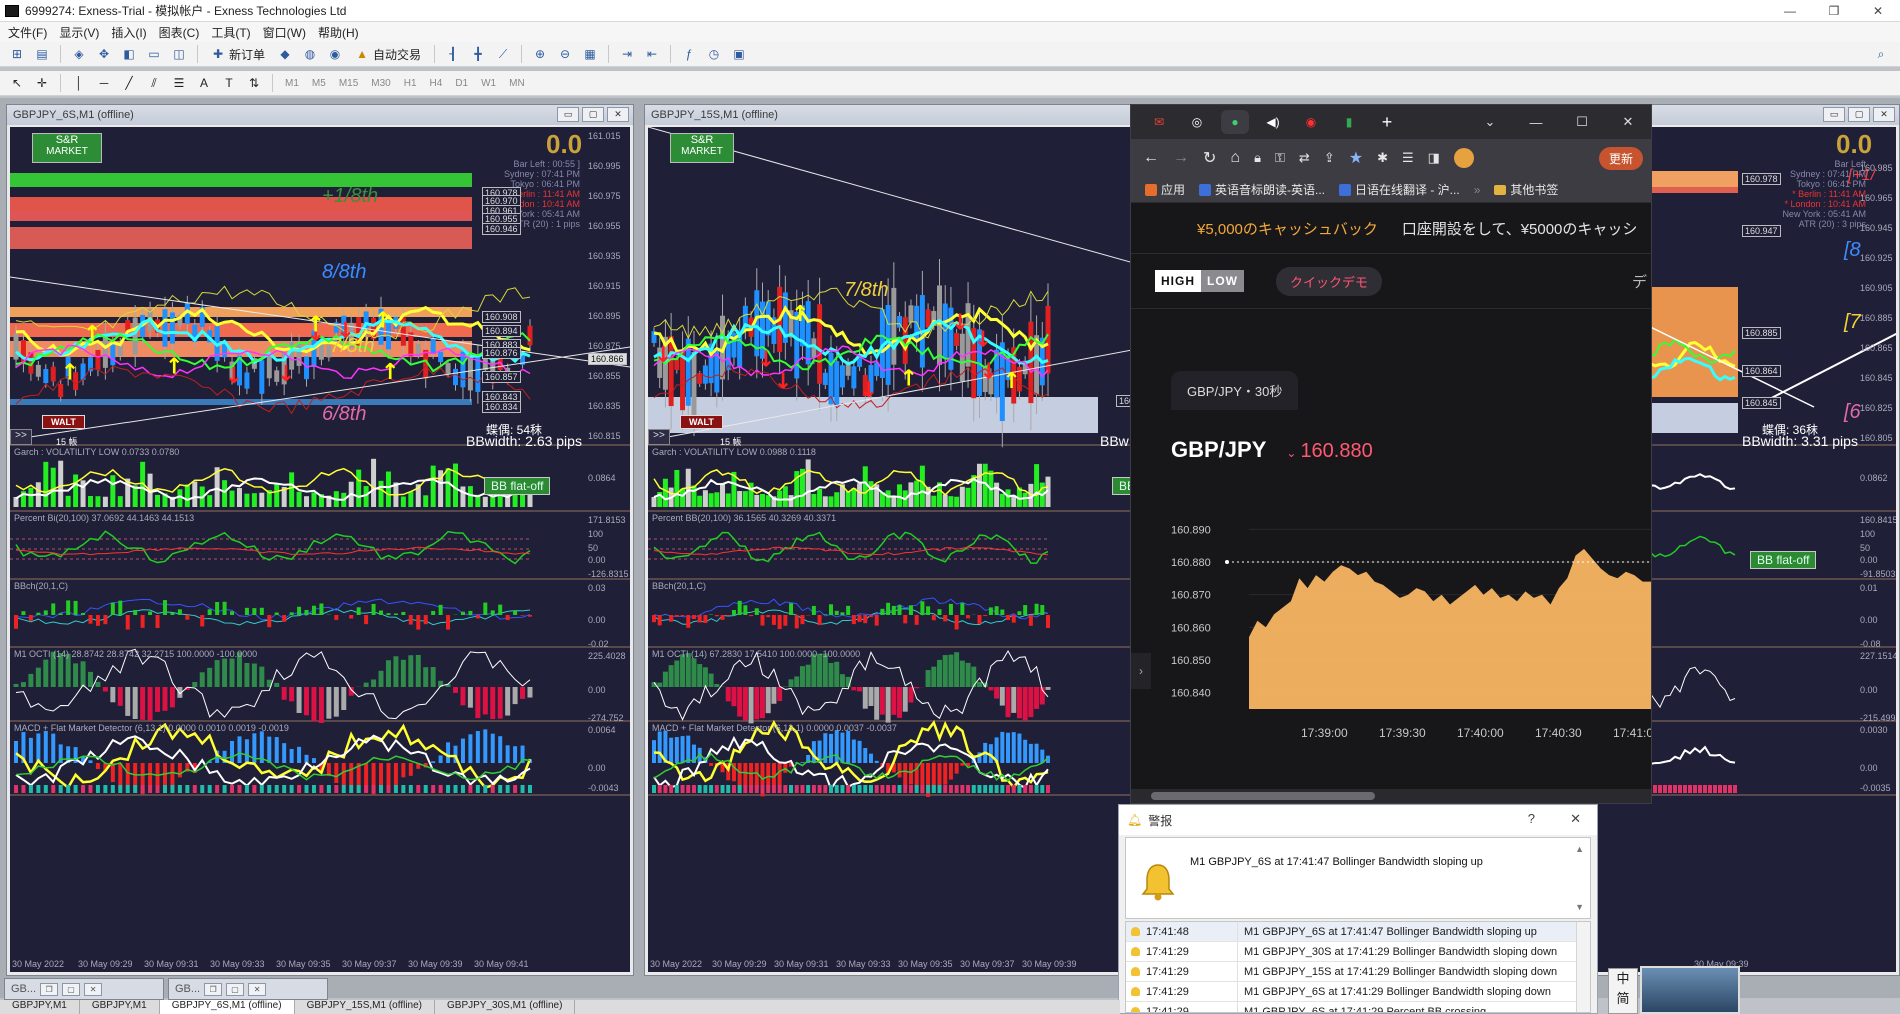  Describe the element at coordinates (1235, 158) in the screenshot. I see `home-icon: ⌂` at that location.